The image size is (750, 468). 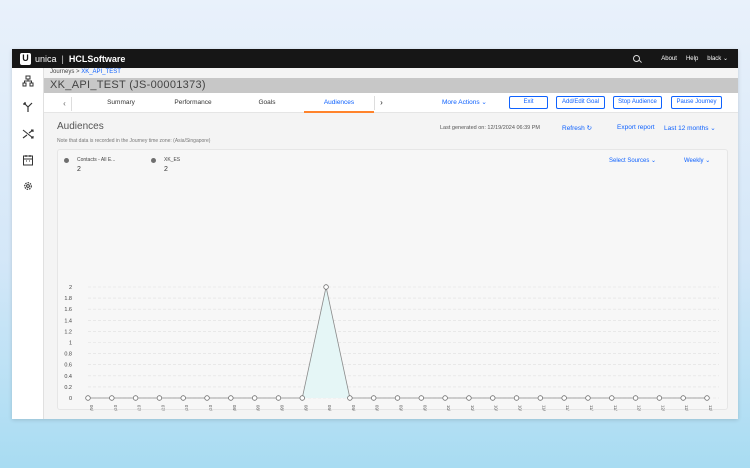 I want to click on logo-letter: U, so click(x=25, y=58).